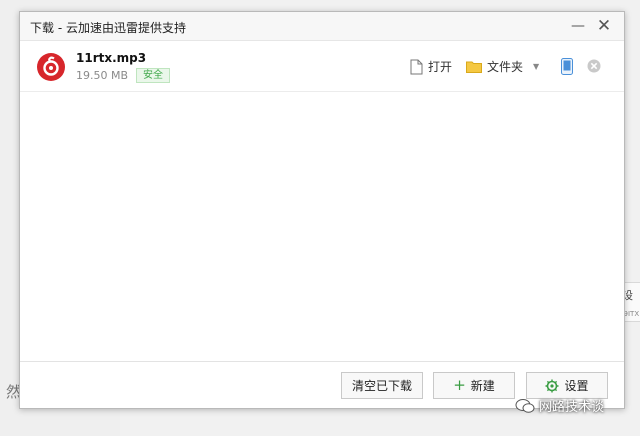 This screenshot has height=436, width=640. What do you see at coordinates (416, 66) in the screenshot?
I see `file-icon` at bounding box center [416, 66].